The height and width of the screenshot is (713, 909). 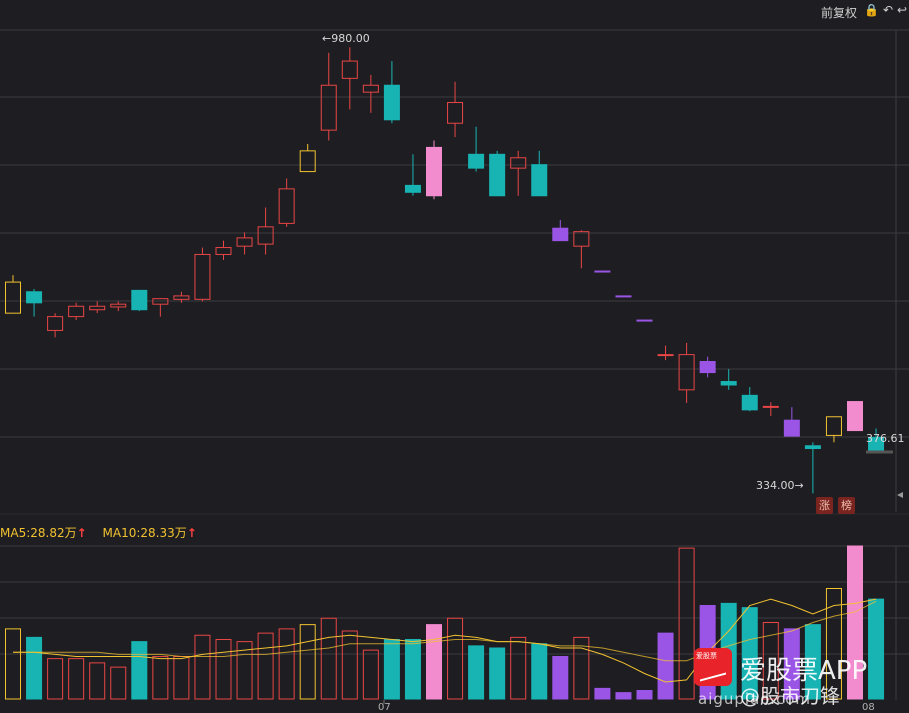 What do you see at coordinates (839, 12) in the screenshot?
I see `price-adjust-selector: 前复权` at bounding box center [839, 12].